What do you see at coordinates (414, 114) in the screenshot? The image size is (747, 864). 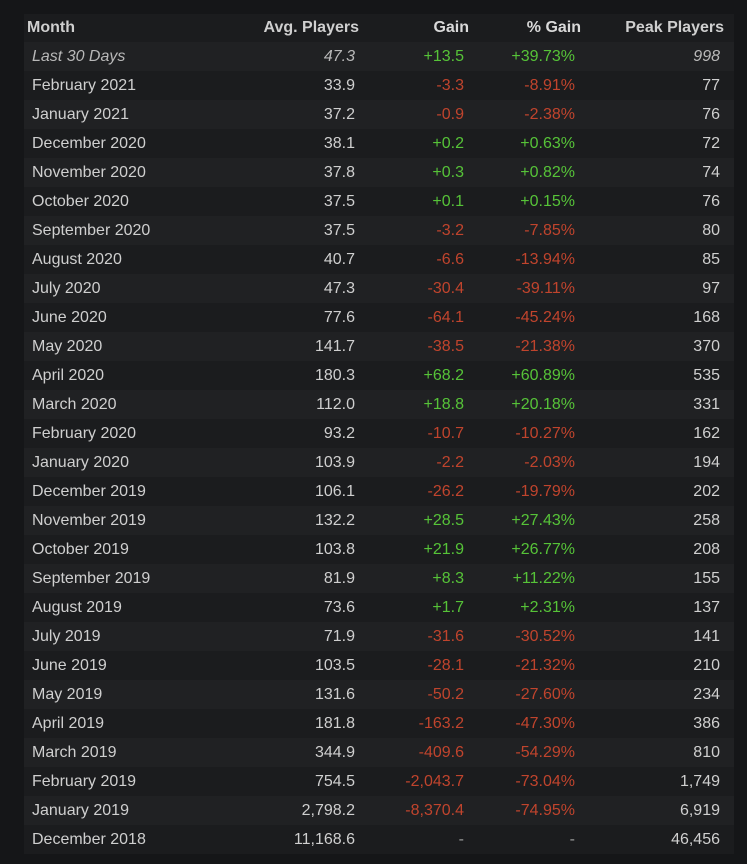 I see `row-gain: -0.9` at bounding box center [414, 114].